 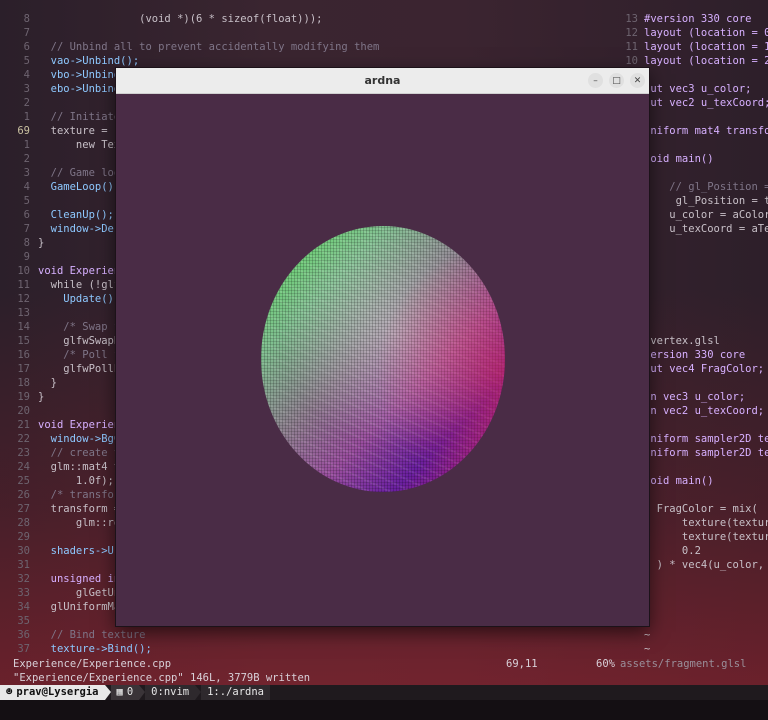 I want to click on code-line: 12 layout (location = 0), so click(x=696, y=33).